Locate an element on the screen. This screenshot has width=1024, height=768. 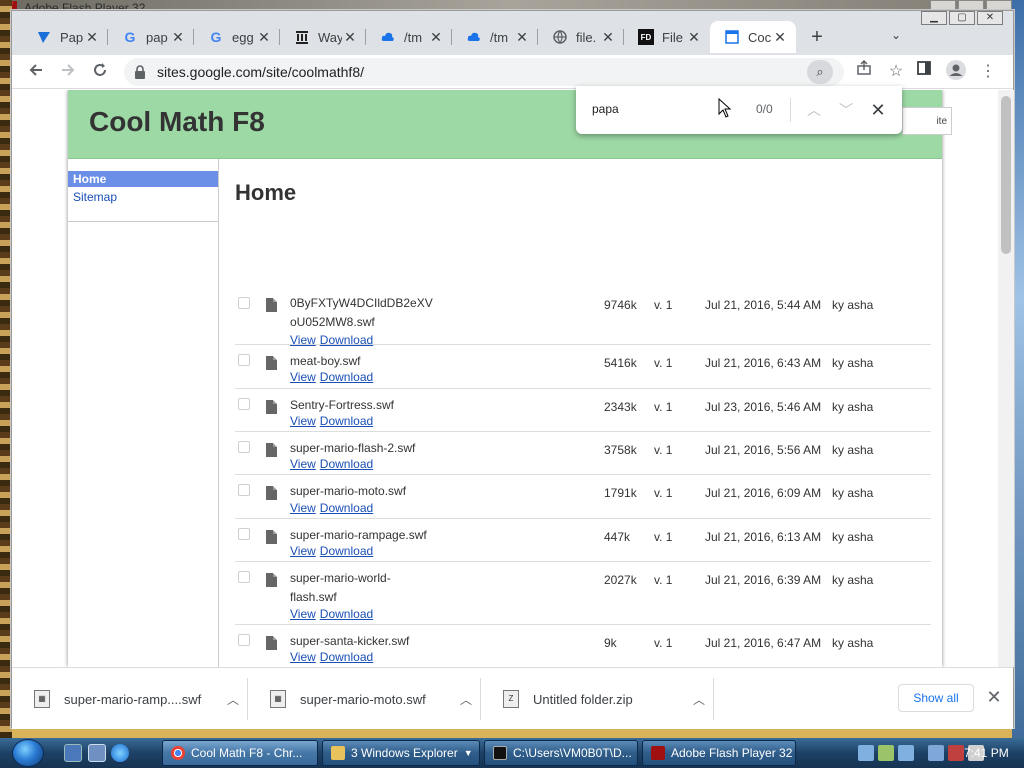
site-title: Cool Math F8 is located at coordinates (177, 122).